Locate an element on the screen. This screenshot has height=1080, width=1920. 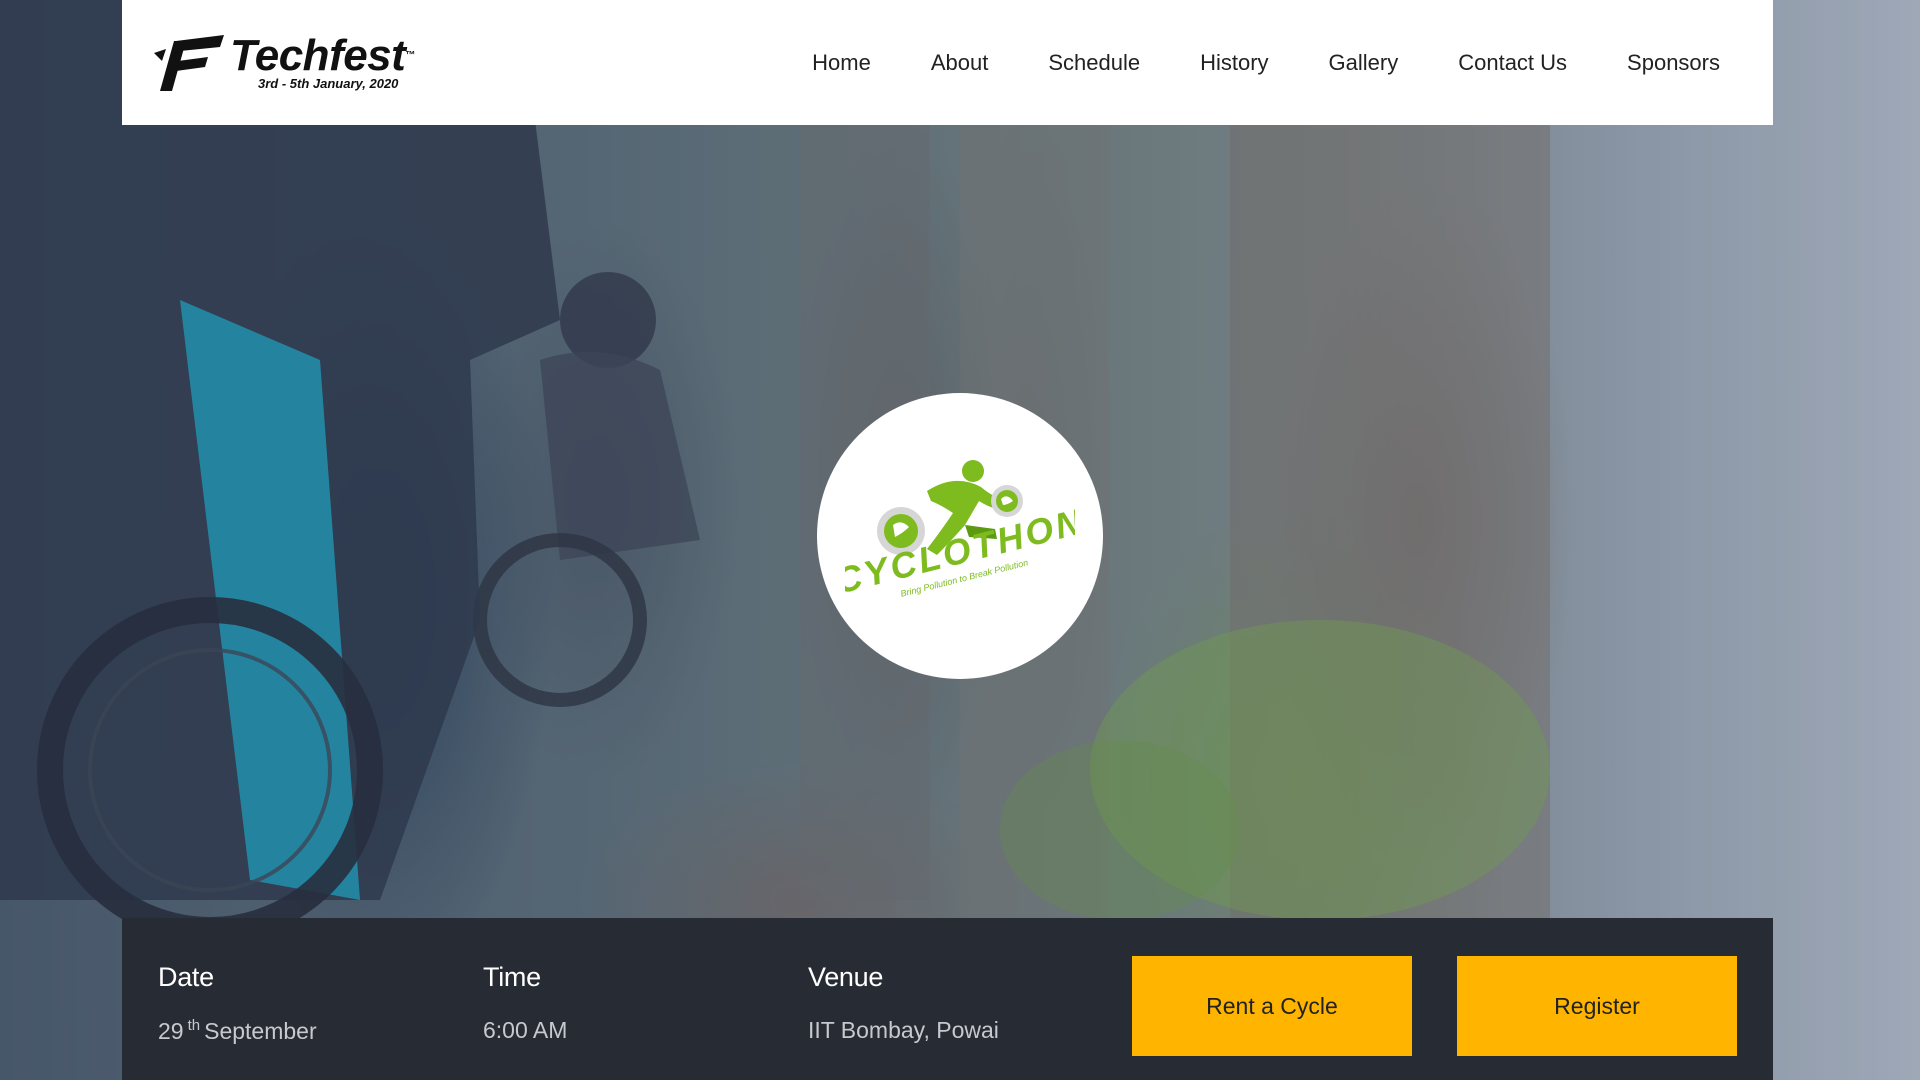
register-button: Register is located at coordinates (1597, 1006).